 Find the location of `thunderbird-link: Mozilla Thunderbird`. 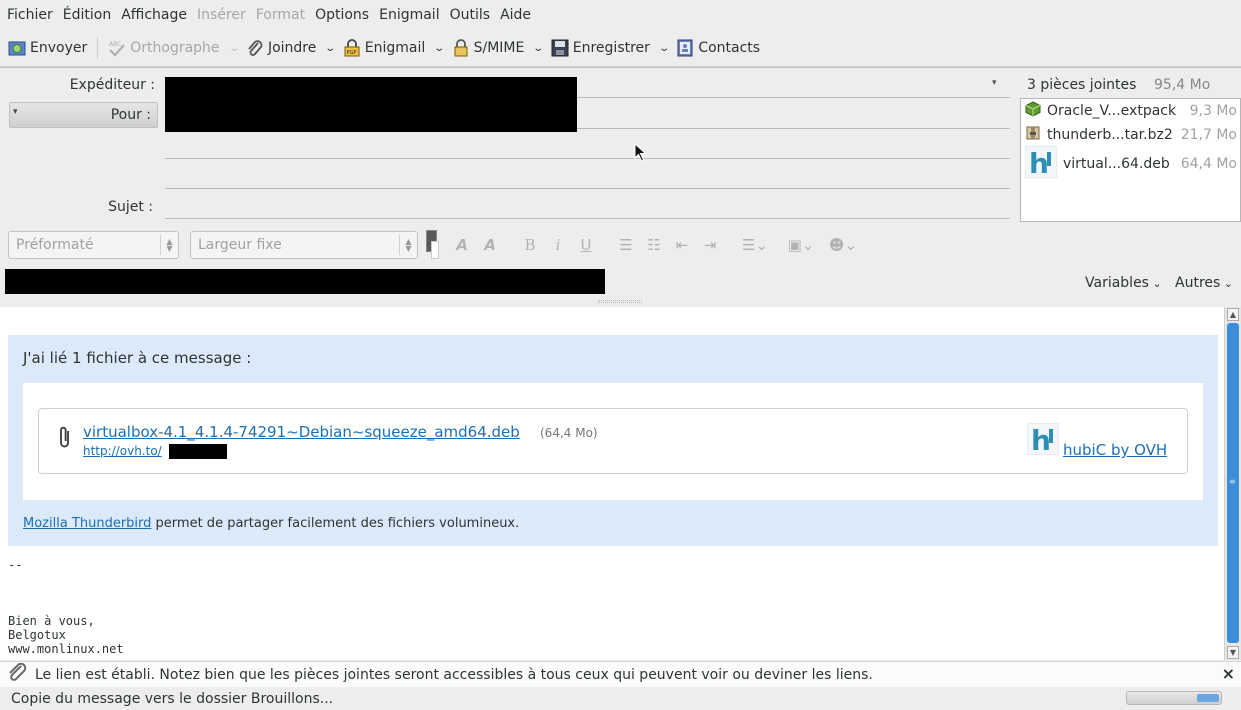

thunderbird-link: Mozilla Thunderbird is located at coordinates (87, 523).